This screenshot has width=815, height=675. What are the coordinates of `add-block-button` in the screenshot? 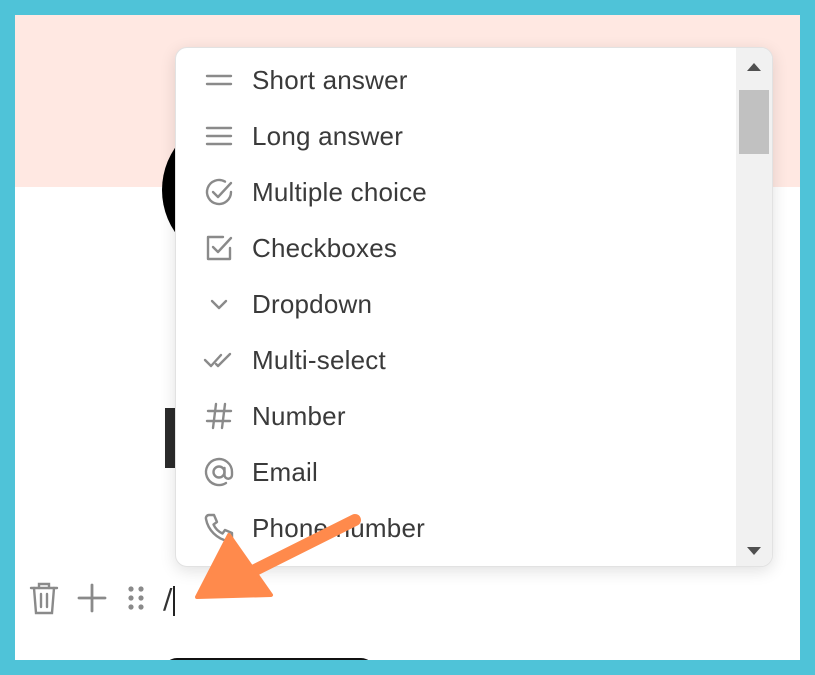 It's located at (92, 598).